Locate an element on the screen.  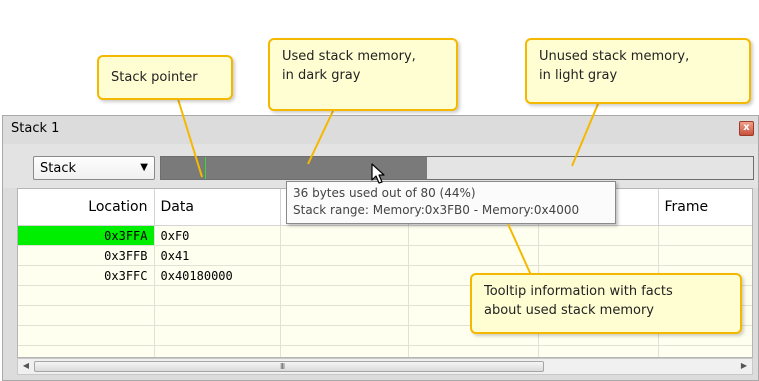
callout-tooltip-line1: Tooltip information with facts is located at coordinates (578, 291).